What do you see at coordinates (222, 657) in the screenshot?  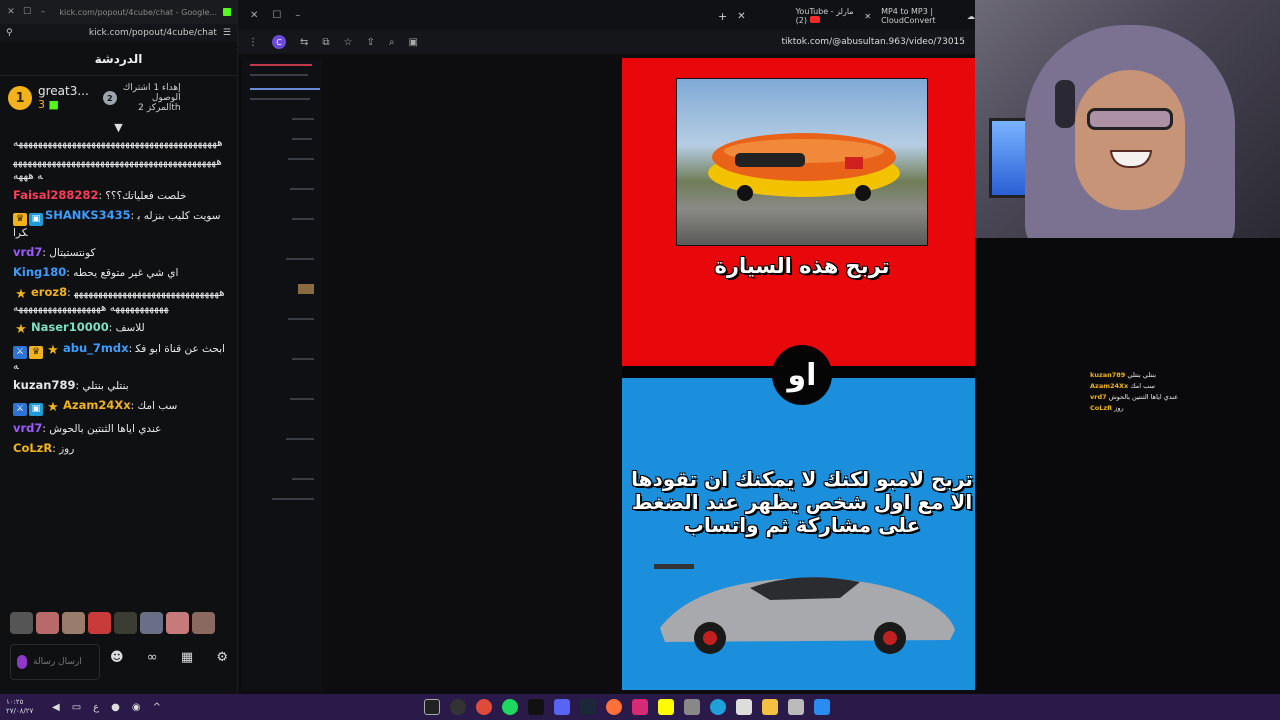 I see `settings-gear-icon: ⚙` at bounding box center [222, 657].